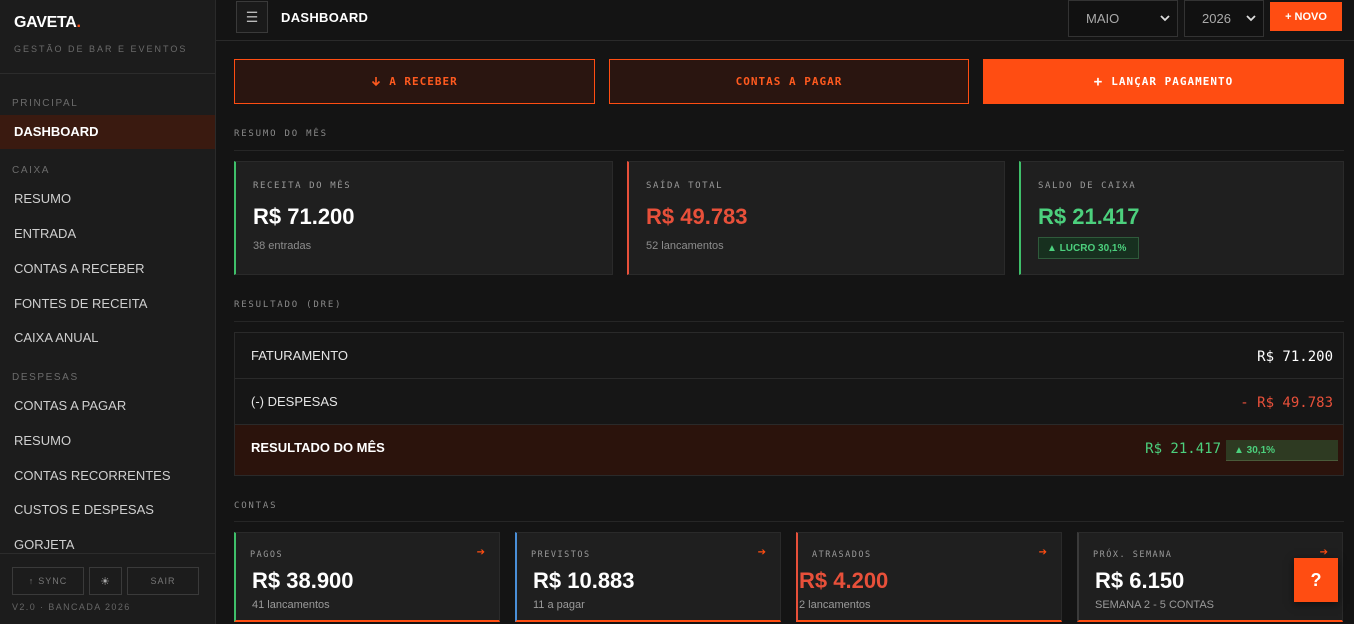 This screenshot has height=624, width=1354. What do you see at coordinates (789, 321) in the screenshot?
I see `dre-divider` at bounding box center [789, 321].